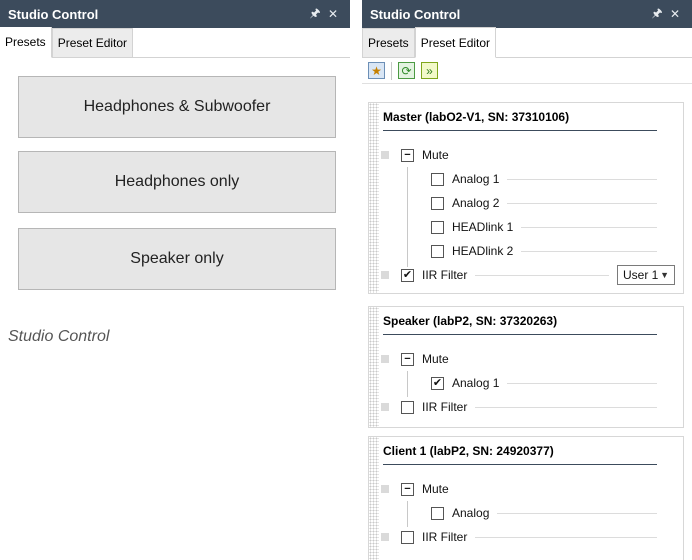 The height and width of the screenshot is (560, 692). Describe the element at coordinates (527, 71) in the screenshot. I see `editor-toolbar: ★ ⟳ »` at that location.